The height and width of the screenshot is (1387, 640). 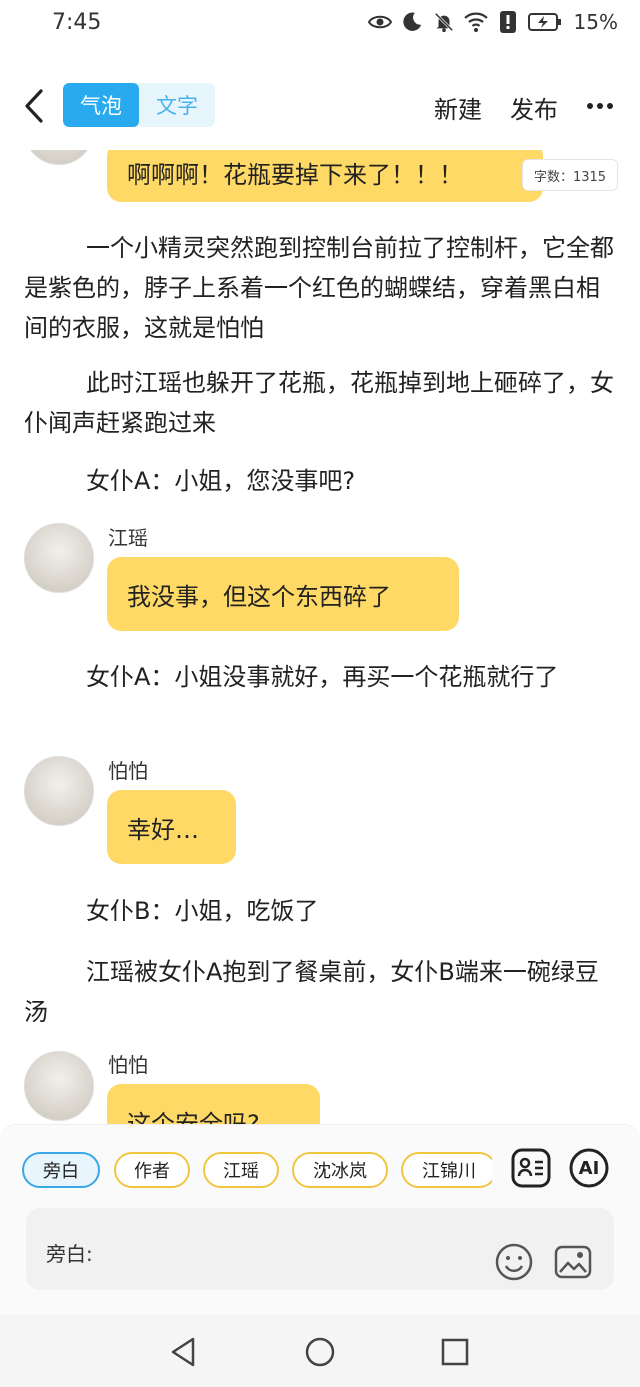 I want to click on top-nav: 气泡 文字 新建 发布, so click(x=320, y=106).